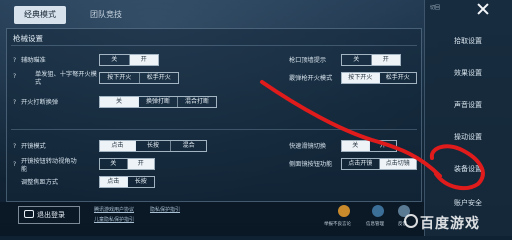 The width and height of the screenshot is (512, 240). Describe the element at coordinates (375, 224) in the screenshot. I see `info-manage-label: 信息管理` at that location.